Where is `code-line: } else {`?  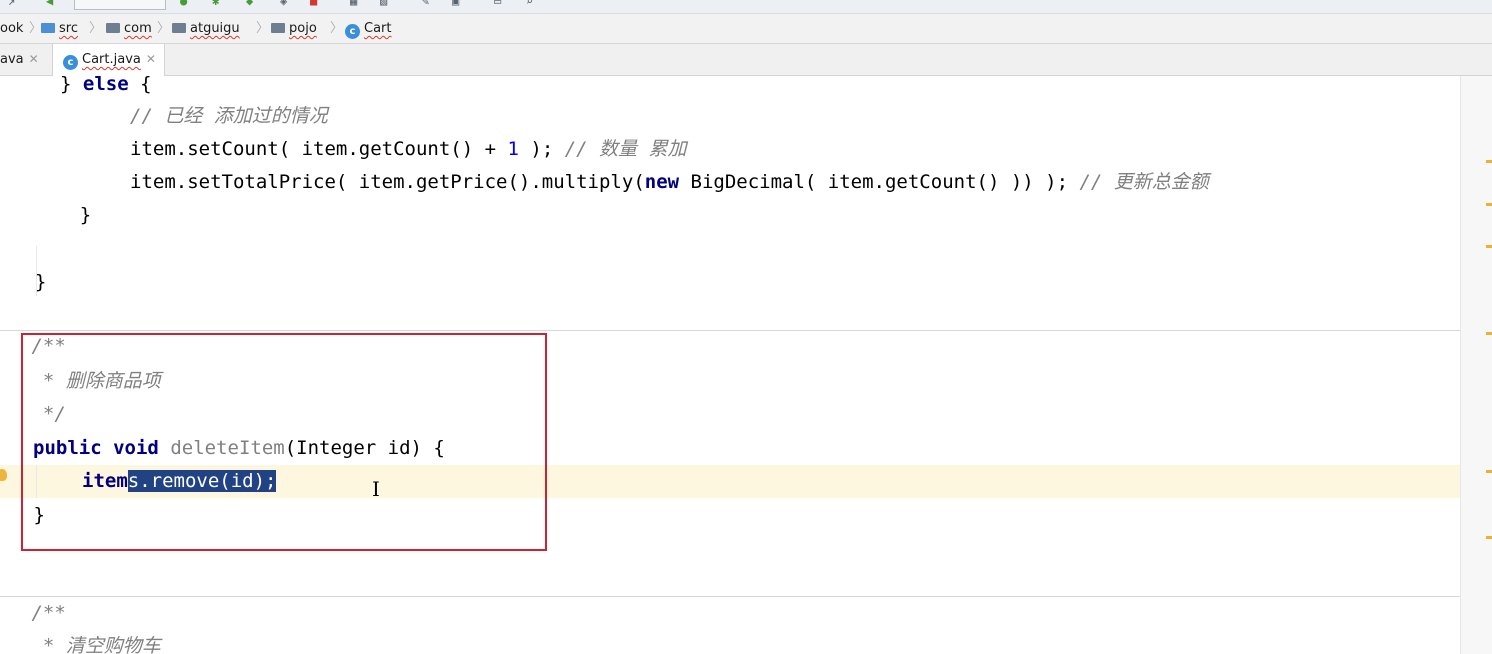
code-line: } else { is located at coordinates (106, 85).